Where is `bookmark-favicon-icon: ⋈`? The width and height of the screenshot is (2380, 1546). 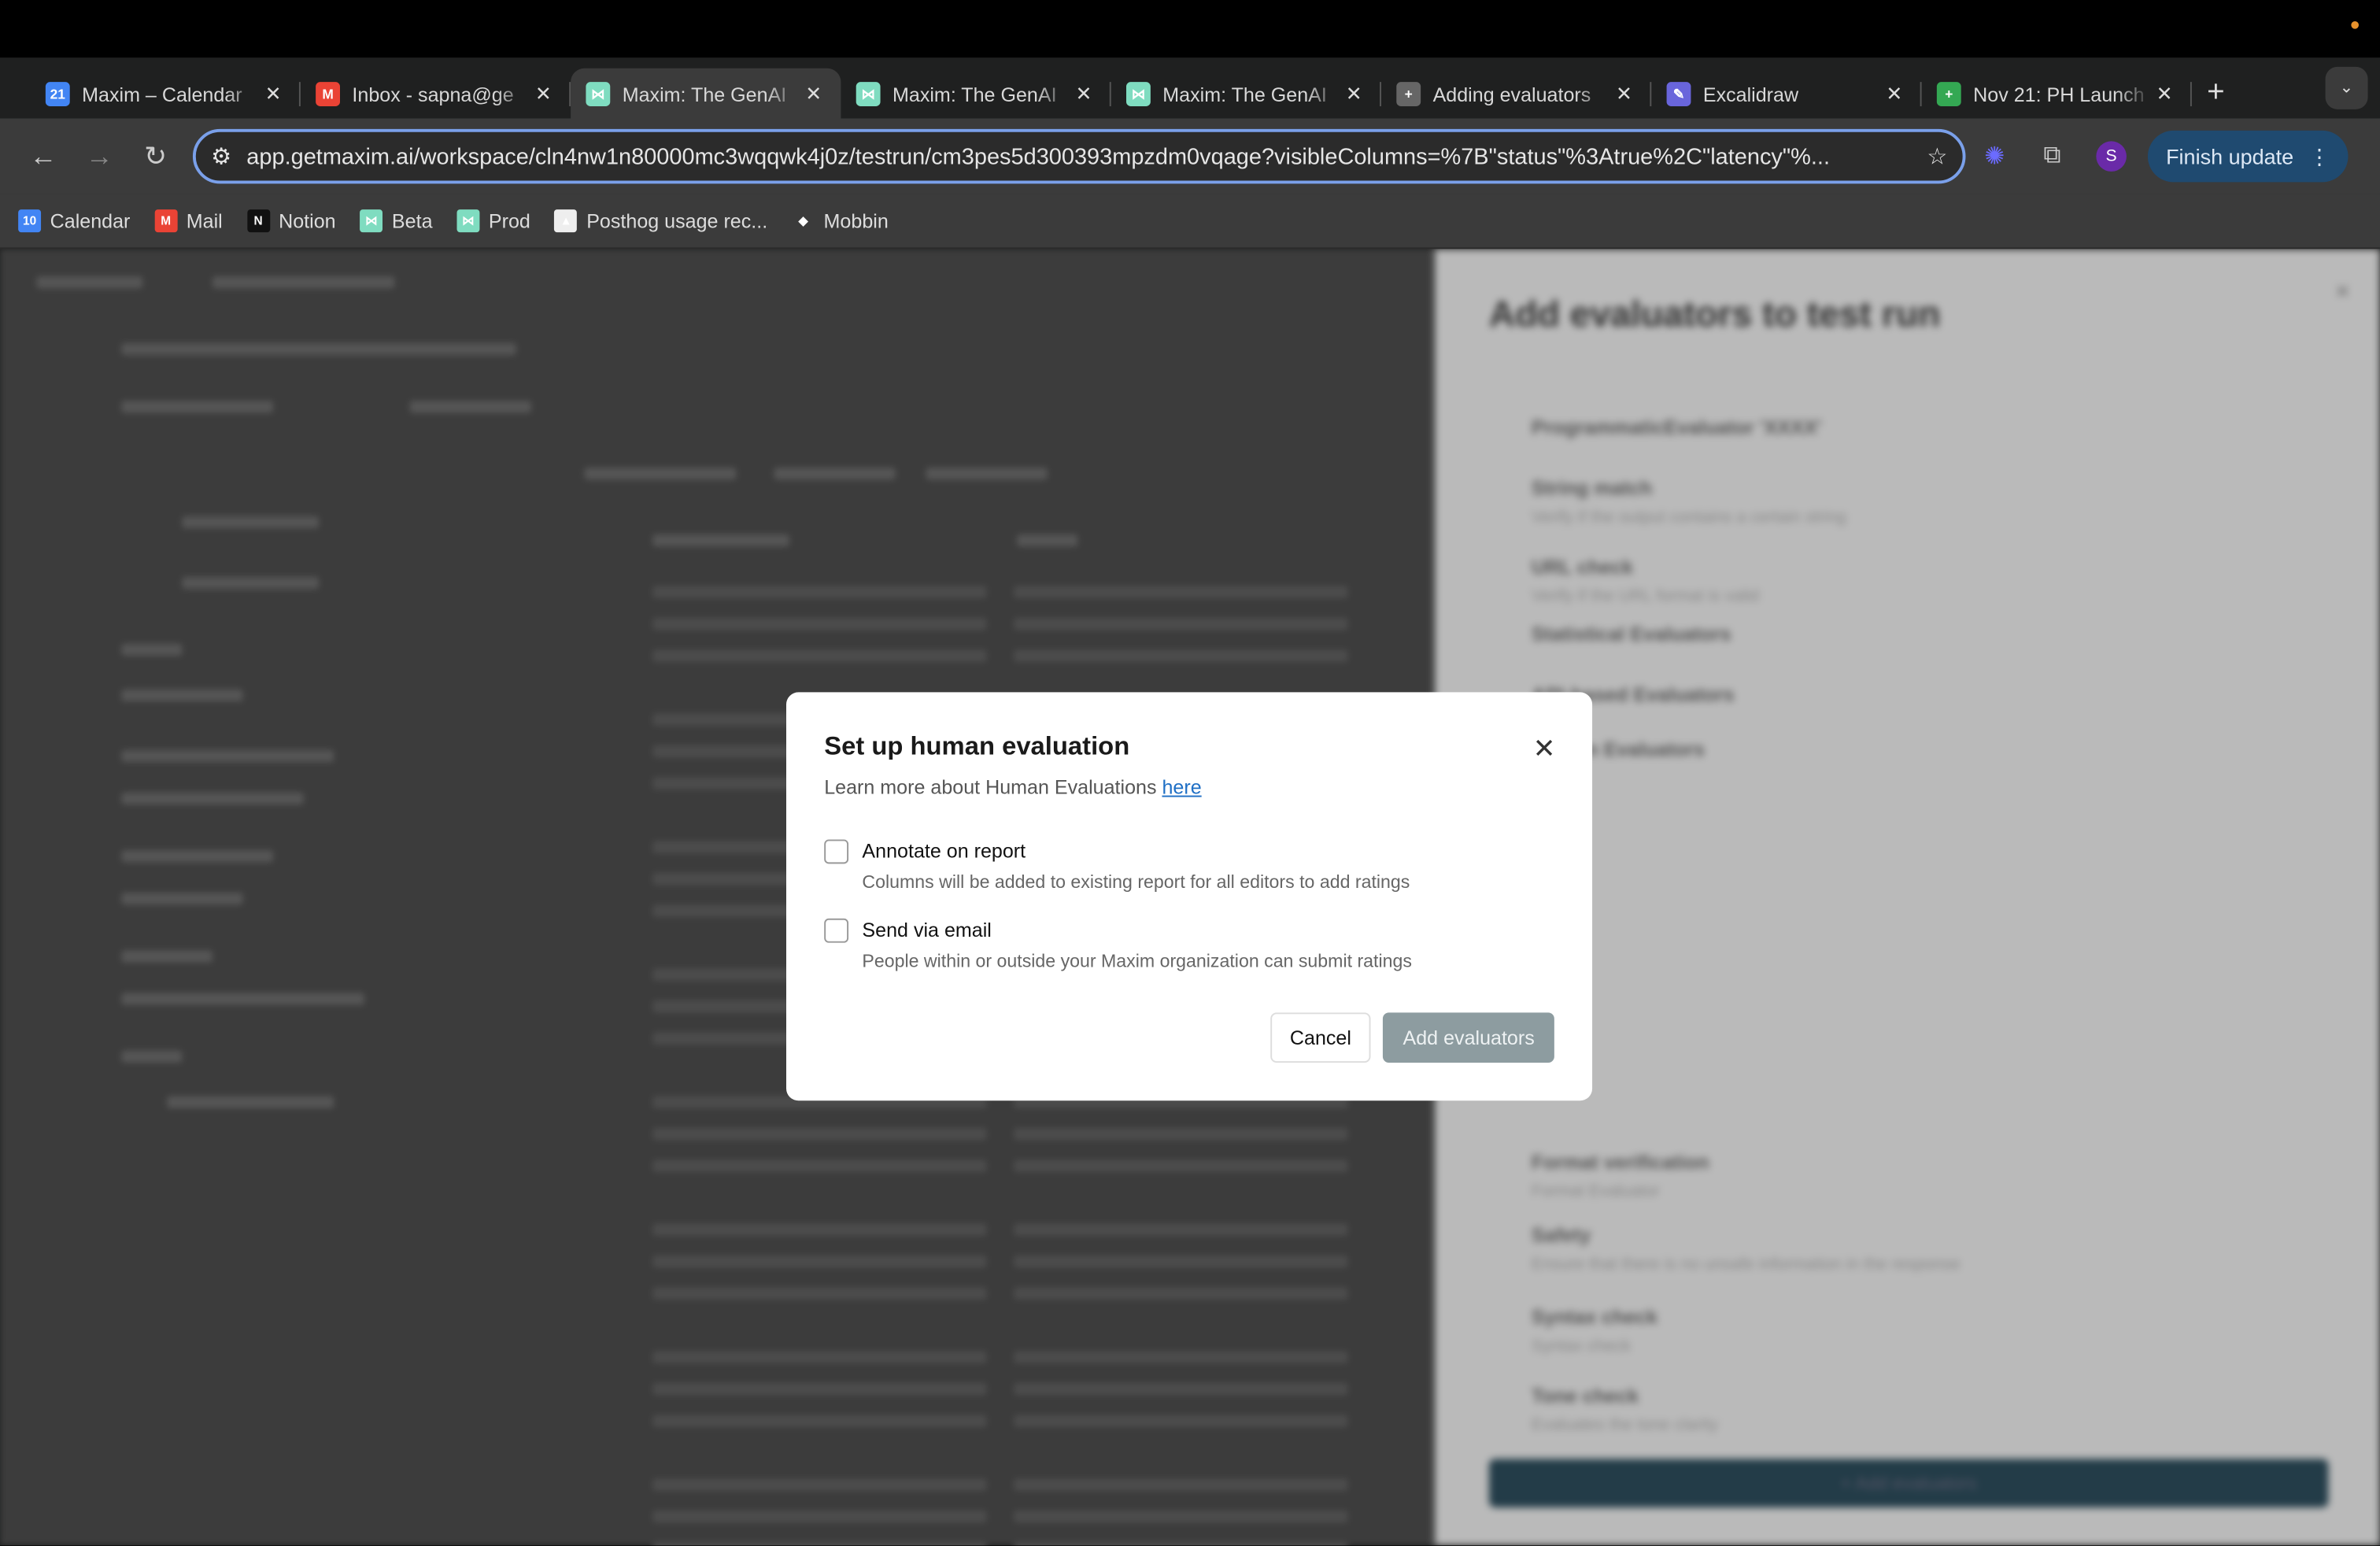 bookmark-favicon-icon: ⋈ is located at coordinates (468, 221).